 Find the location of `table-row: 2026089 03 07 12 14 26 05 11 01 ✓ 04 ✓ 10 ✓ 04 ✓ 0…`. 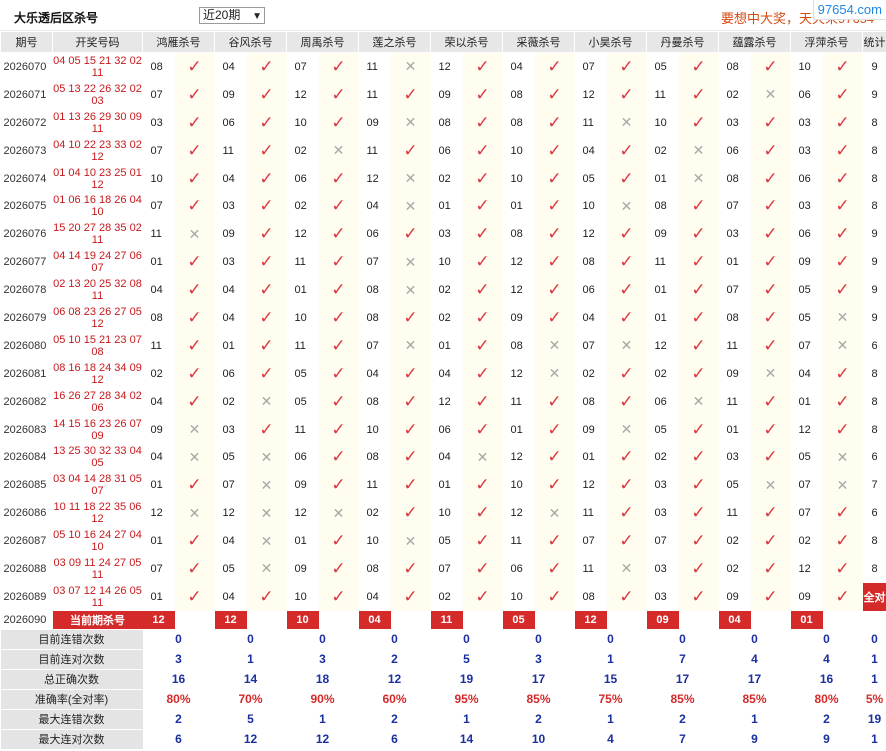

table-row: 2026089 03 07 12 14 26 05 11 01 ✓ 04 ✓ 10 ✓ 04 ✓ 0… is located at coordinates (443, 596).